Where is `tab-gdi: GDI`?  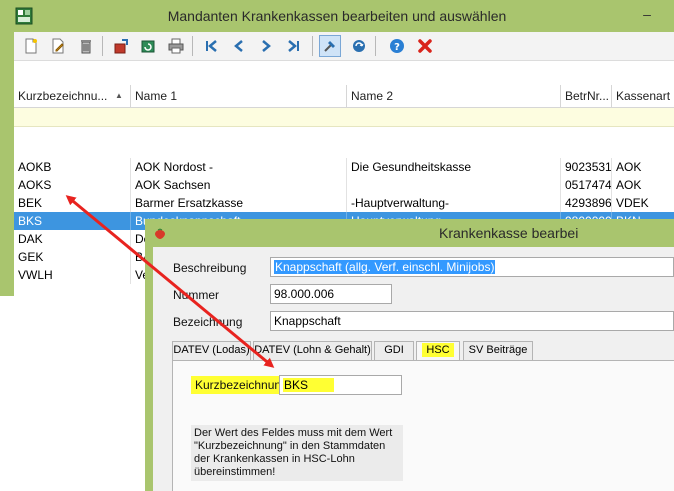
tab-gdi: GDI is located at coordinates (394, 350).